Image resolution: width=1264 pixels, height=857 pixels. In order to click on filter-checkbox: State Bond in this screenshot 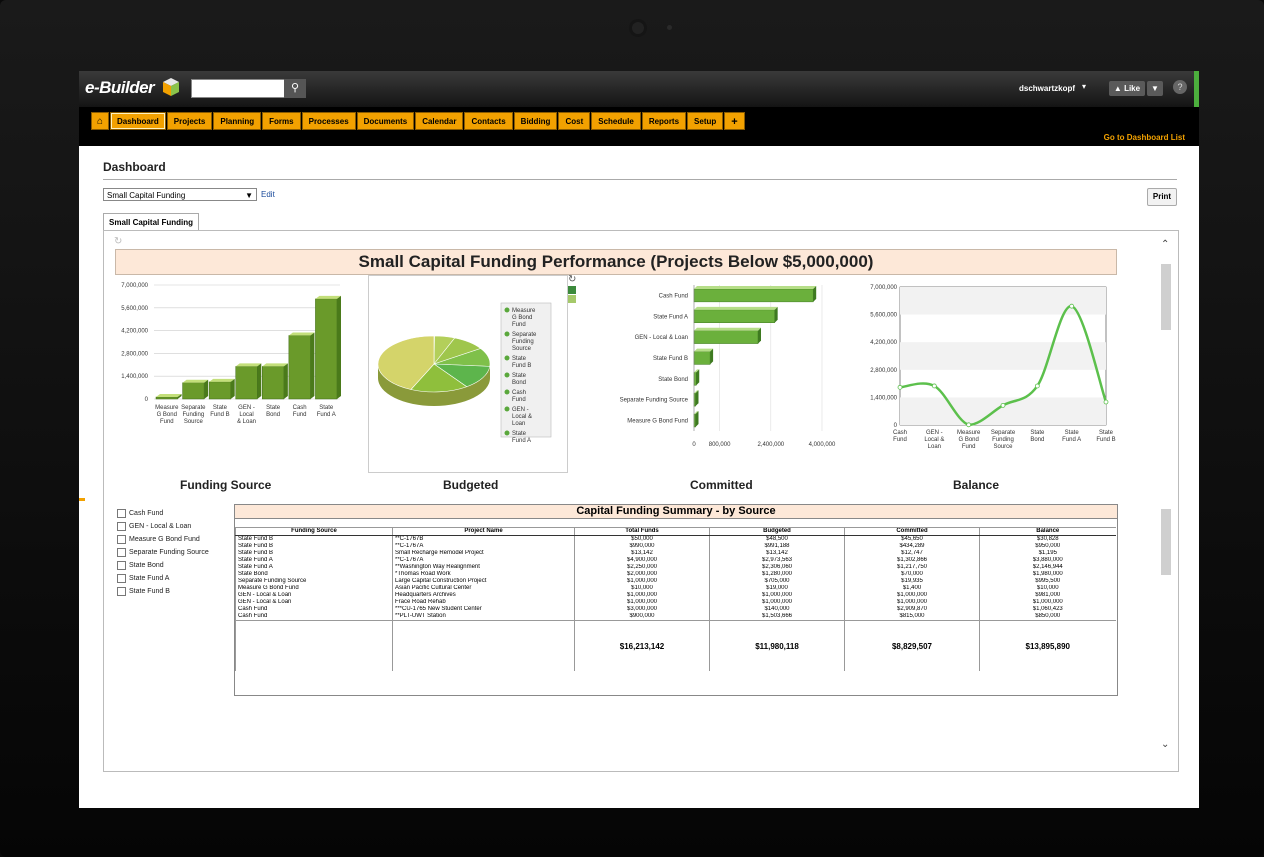, I will do `click(163, 565)`.